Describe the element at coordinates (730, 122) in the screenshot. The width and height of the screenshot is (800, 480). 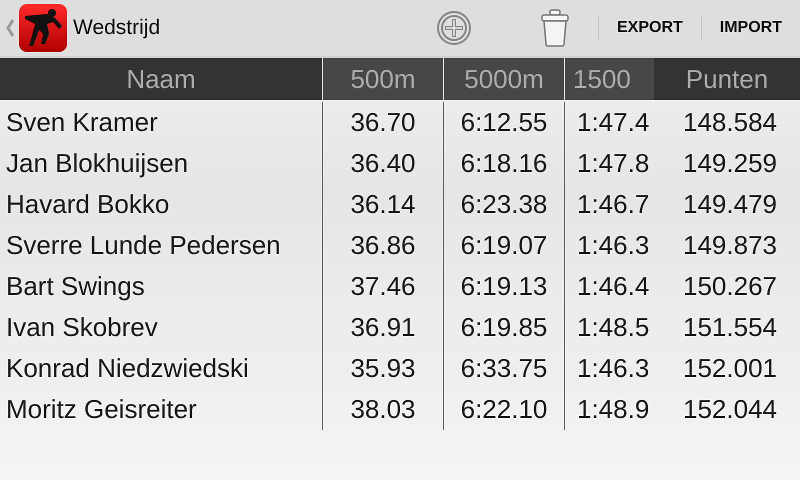
I see `table-cell-text: 148.584` at that location.